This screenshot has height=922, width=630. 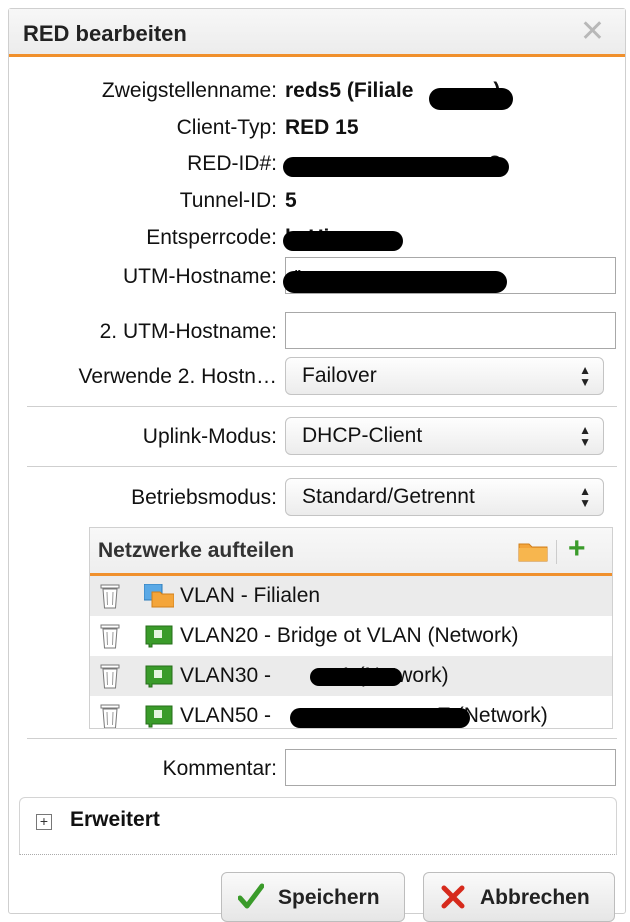 What do you see at coordinates (189, 90) in the screenshot?
I see `zweigstellenname-label: Zweigstellenname:` at bounding box center [189, 90].